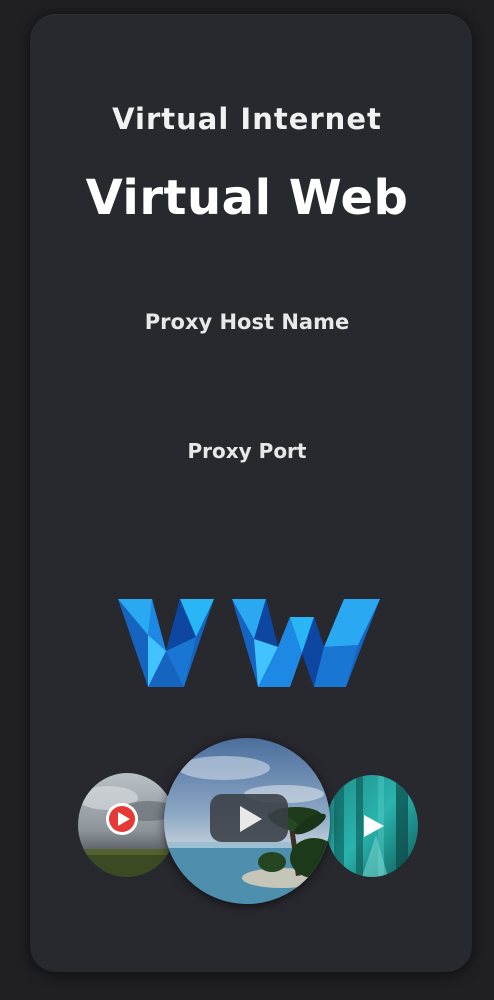 This screenshot has height=1000, width=494. I want to click on app-title: Virtual Web, so click(247, 198).